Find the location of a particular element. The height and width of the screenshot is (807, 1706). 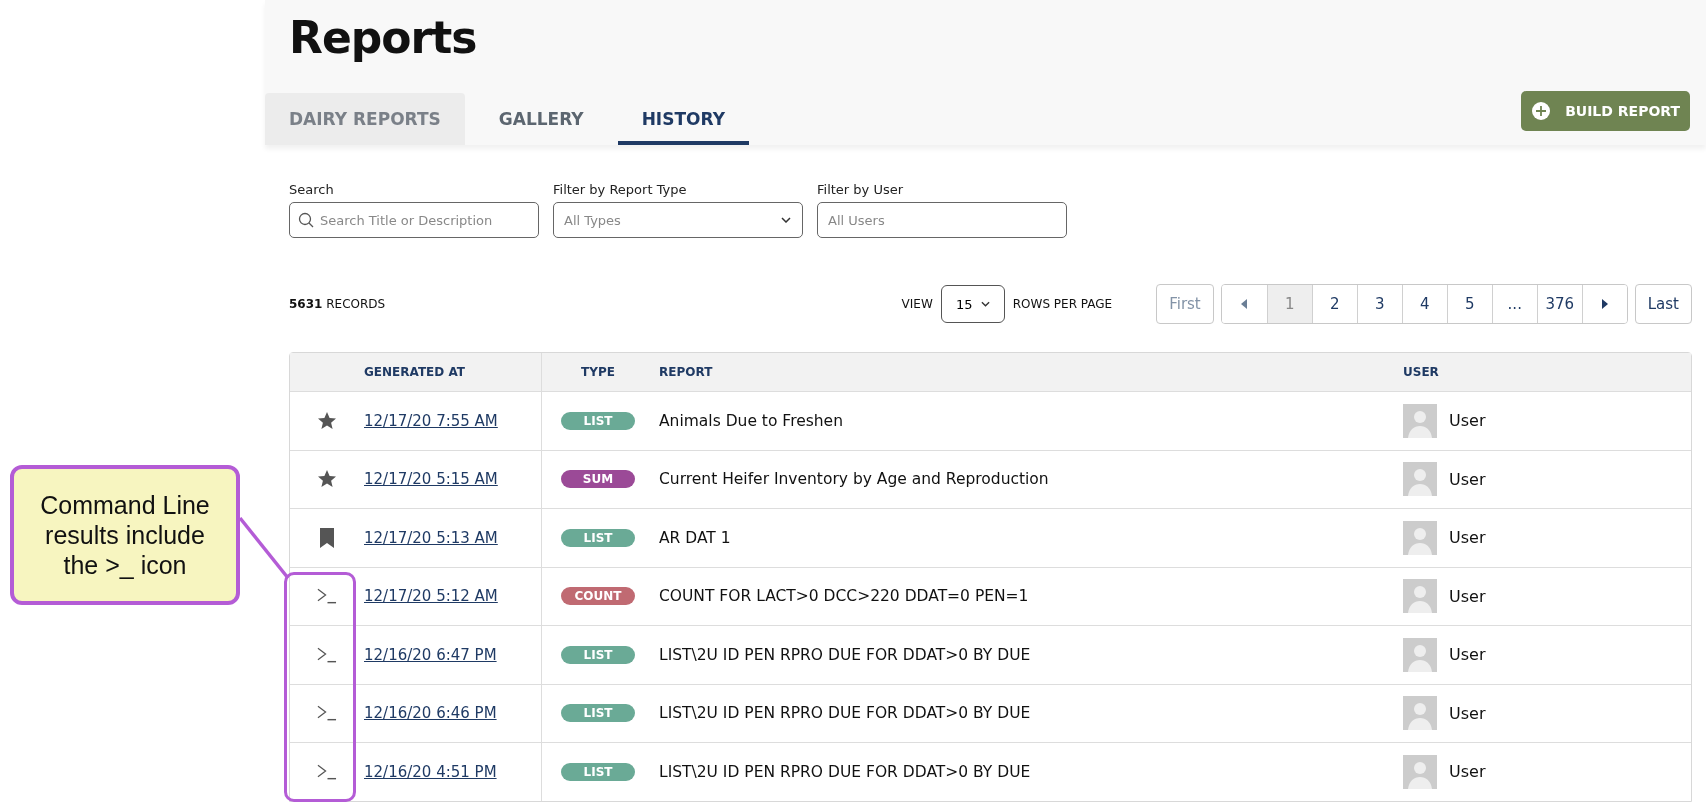

type-badge: COUNT is located at coordinates (598, 596).